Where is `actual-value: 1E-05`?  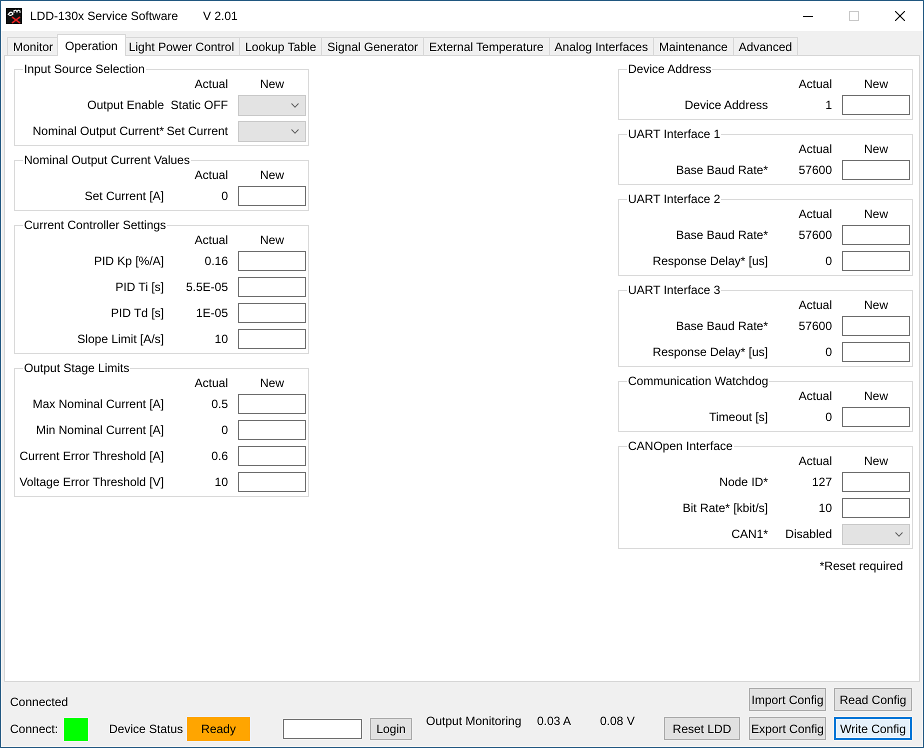
actual-value: 1E-05 is located at coordinates (211, 313).